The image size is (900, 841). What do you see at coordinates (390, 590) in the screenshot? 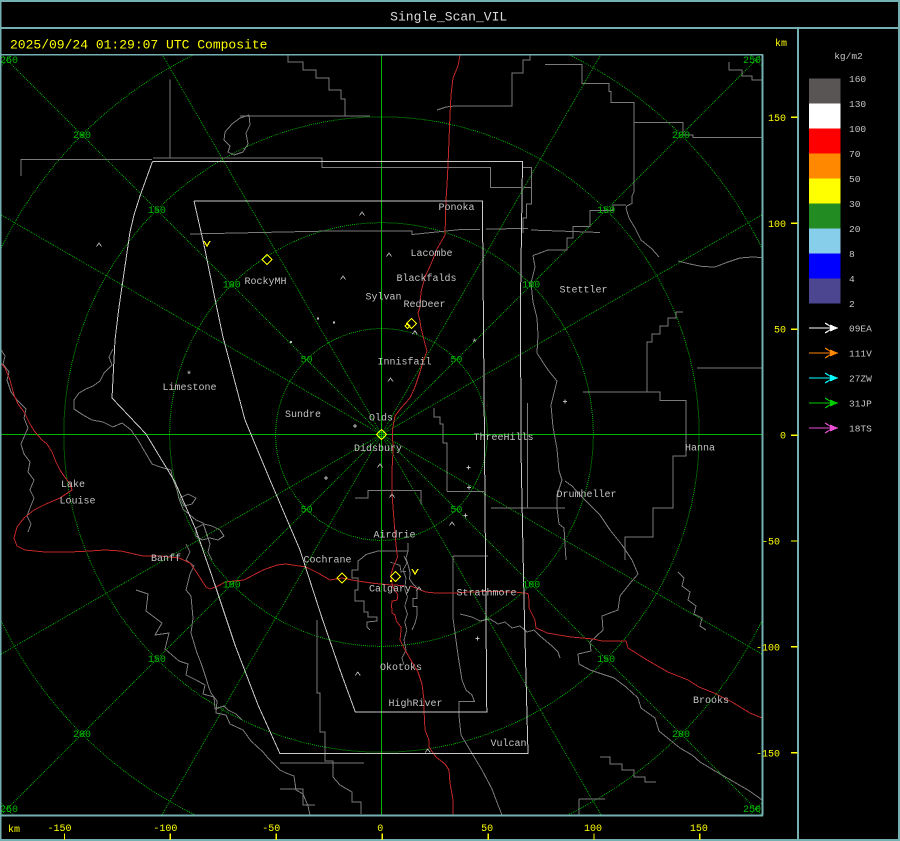
I see `svg-text: Calgary` at bounding box center [390, 590].